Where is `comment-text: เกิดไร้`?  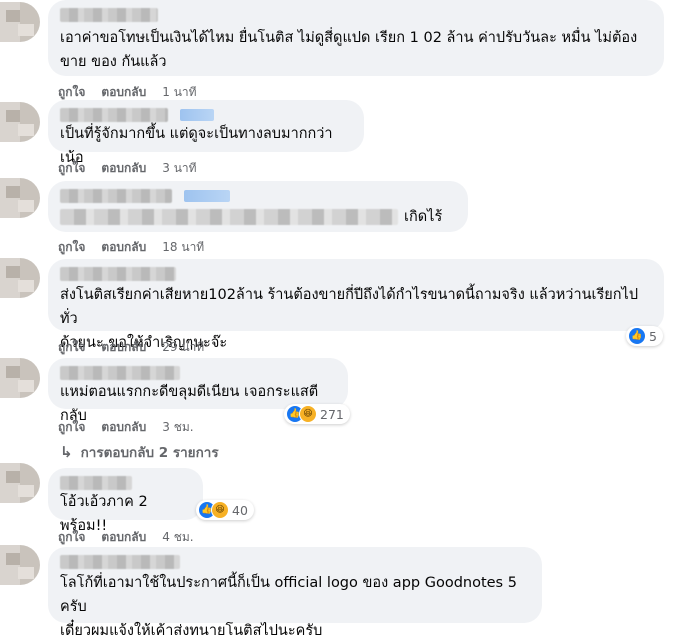
comment-text: เกิดไร้ is located at coordinates (423, 217).